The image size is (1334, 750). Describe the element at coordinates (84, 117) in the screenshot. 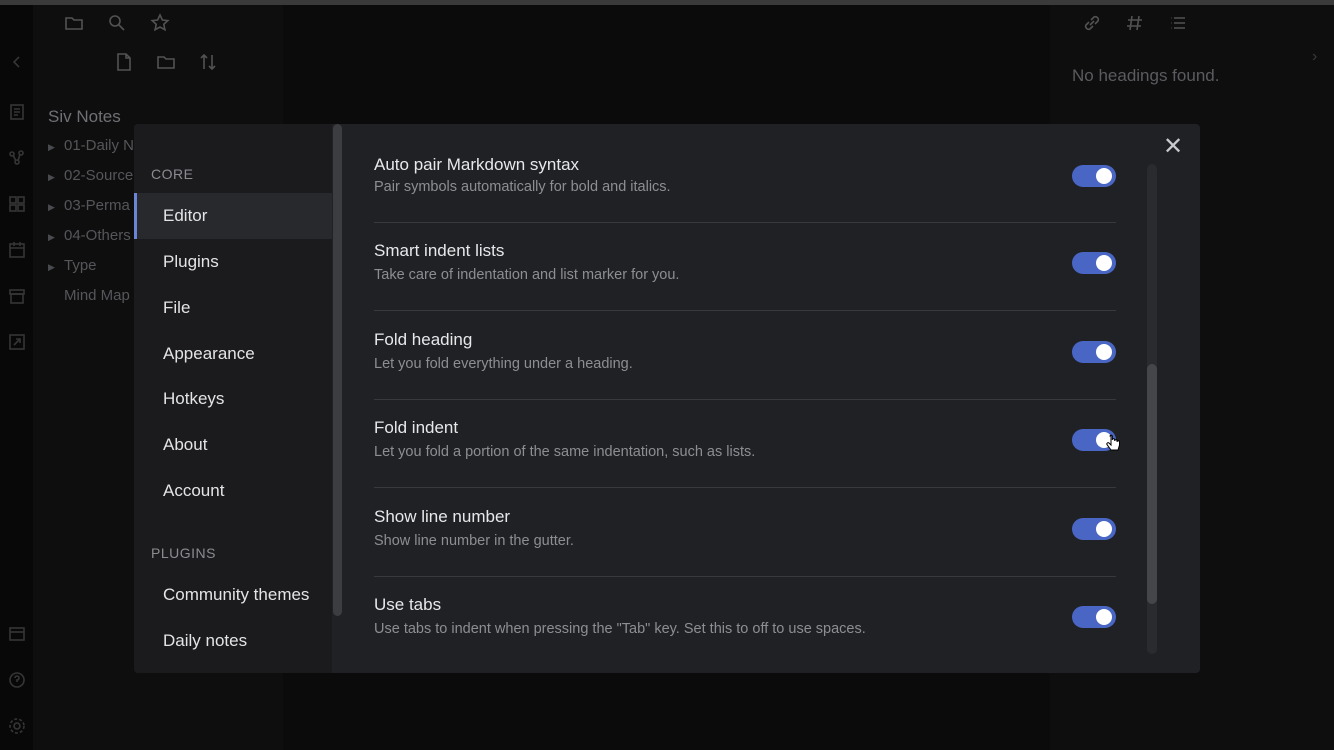

I see `vault-name: Siv Notes` at that location.